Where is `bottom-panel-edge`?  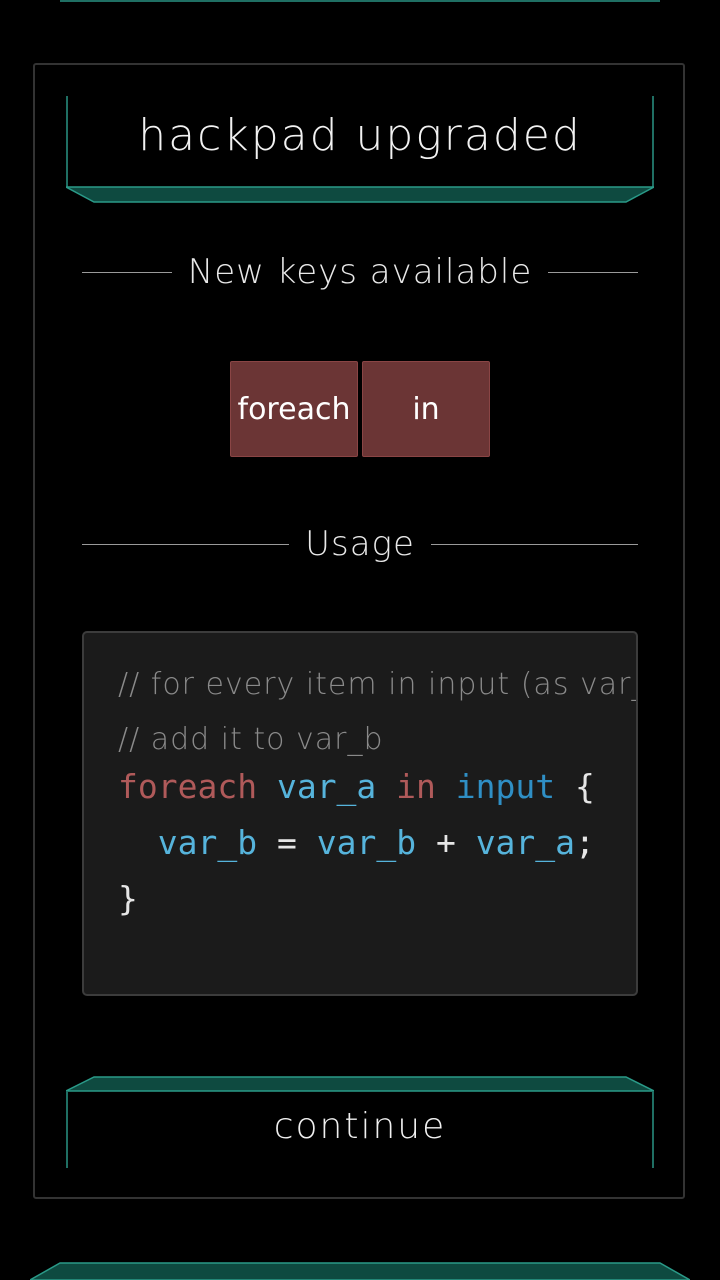 bottom-panel-edge is located at coordinates (360, 1271).